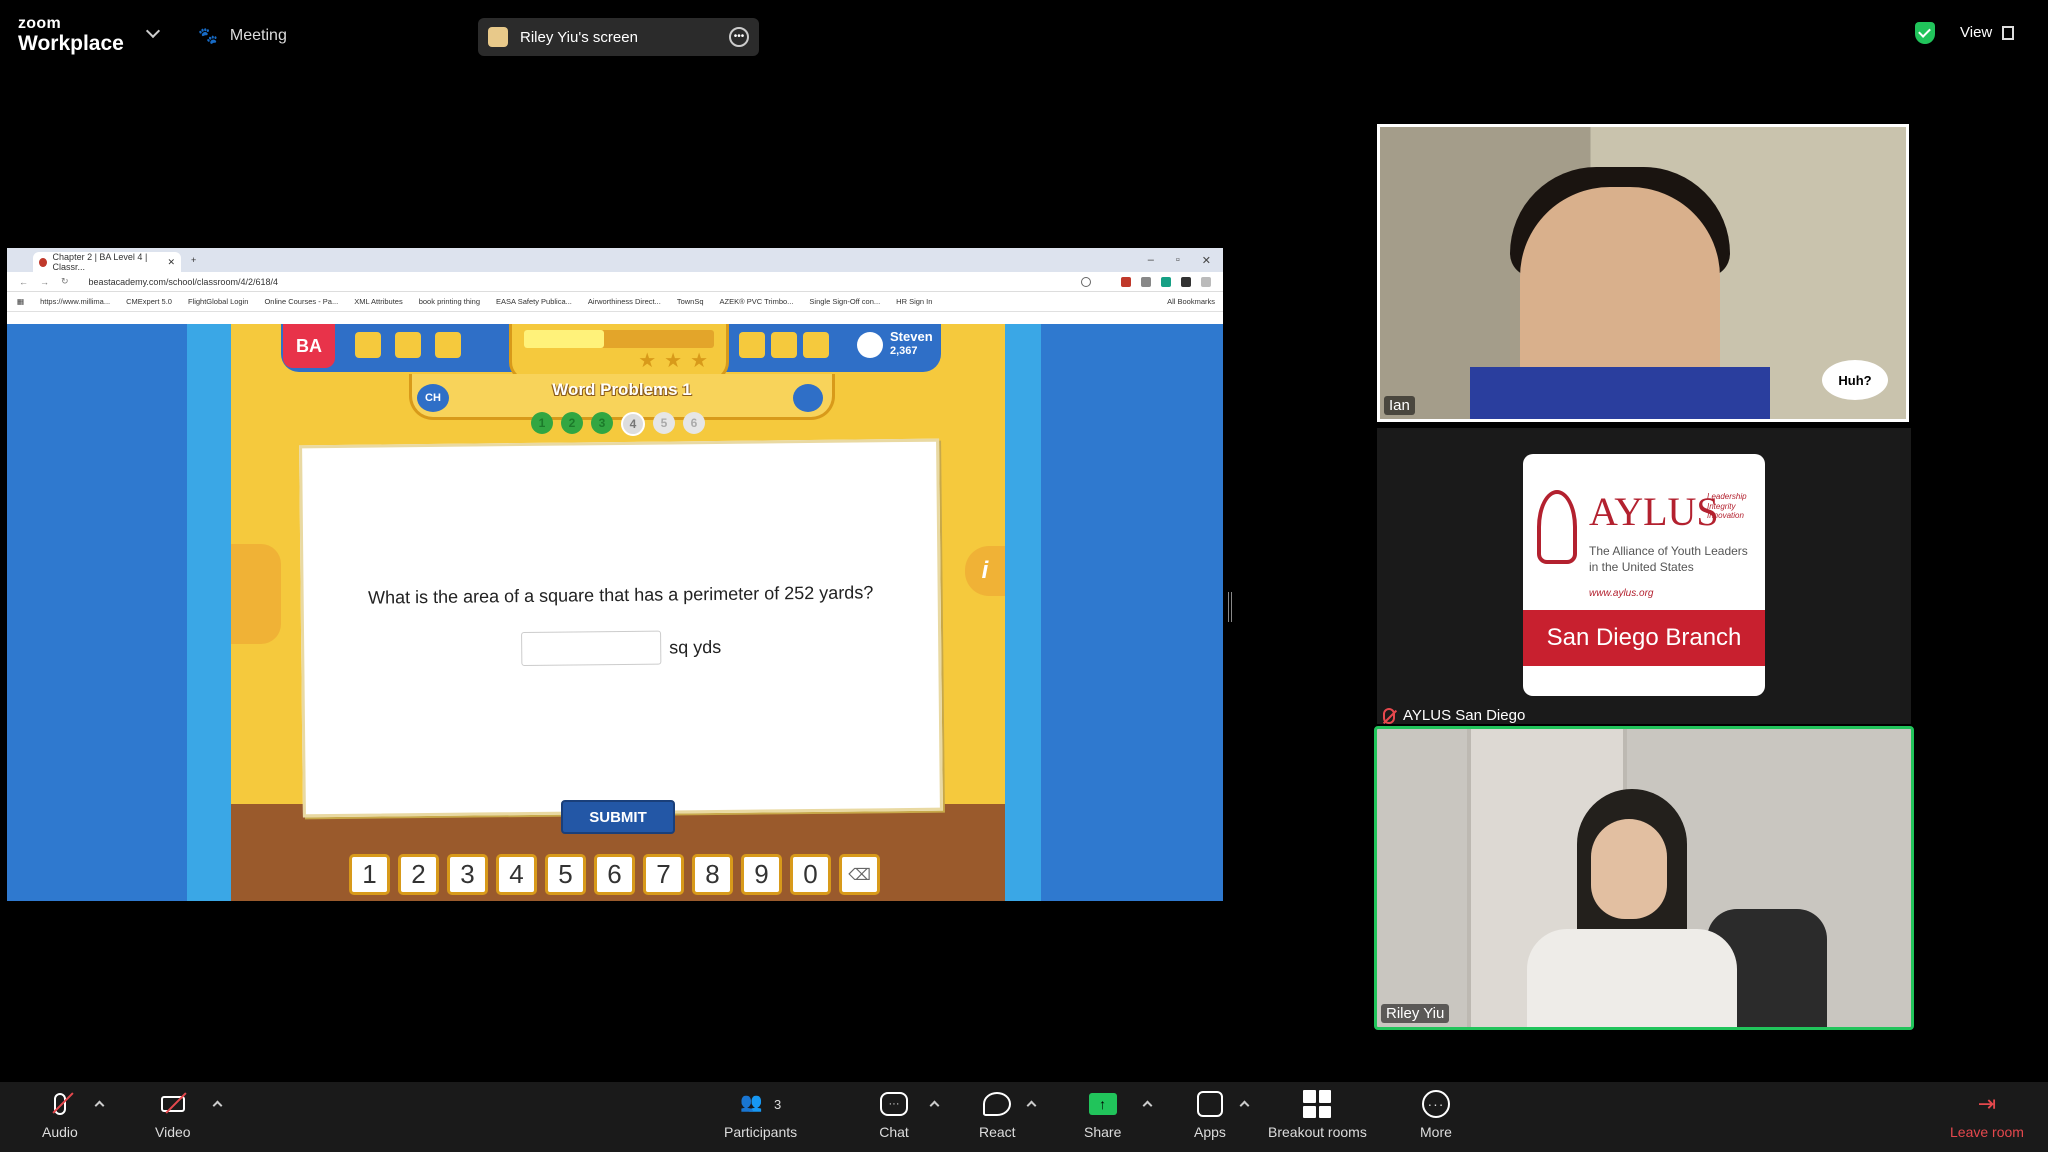 The image size is (2048, 1152). I want to click on maximize-icon: ▫, so click(1178, 260).